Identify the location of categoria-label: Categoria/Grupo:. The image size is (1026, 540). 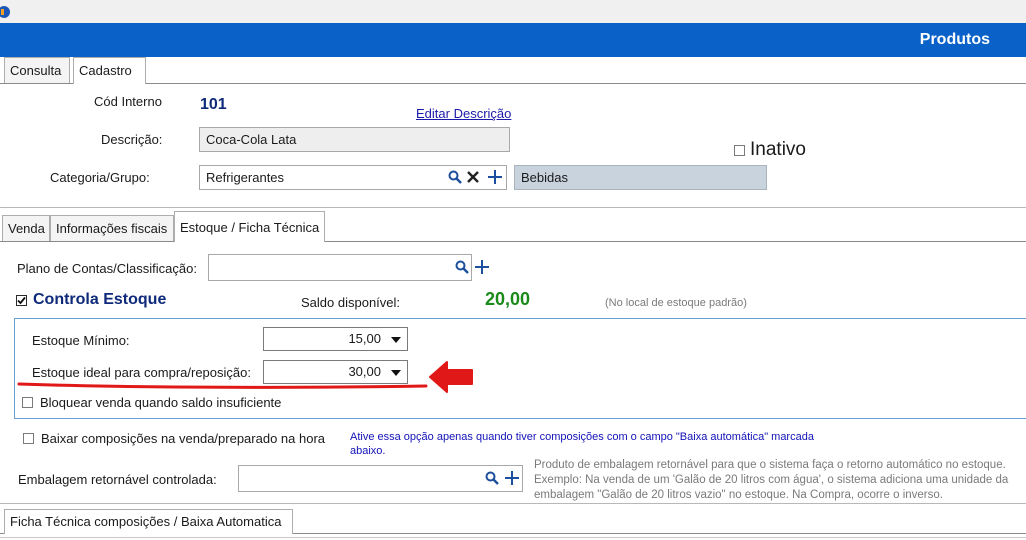
(100, 177).